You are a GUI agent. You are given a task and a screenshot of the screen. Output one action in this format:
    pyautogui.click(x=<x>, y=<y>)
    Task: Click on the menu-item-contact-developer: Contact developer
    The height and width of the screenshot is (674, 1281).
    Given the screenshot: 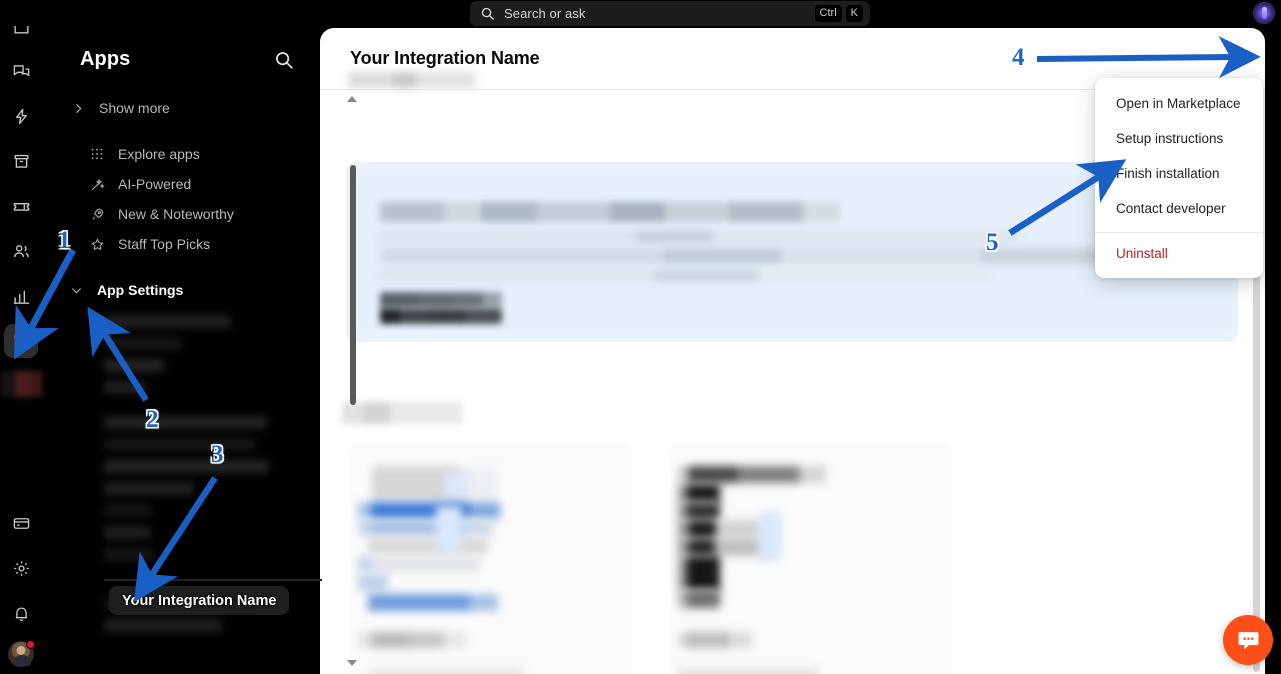 What is the action you would take?
    pyautogui.click(x=1179, y=208)
    